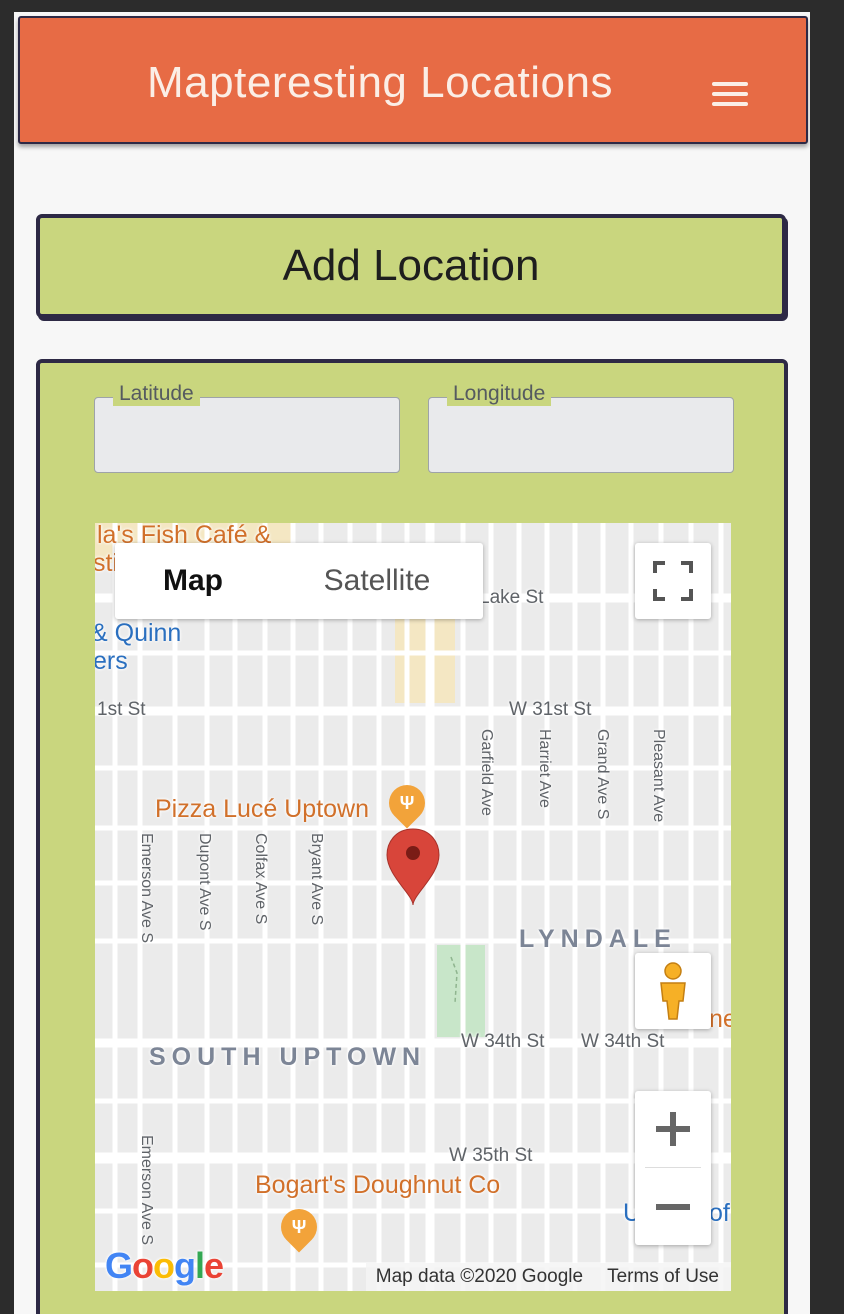 This screenshot has width=844, height=1314. I want to click on map-label: Garfield Ave, so click(486, 772).